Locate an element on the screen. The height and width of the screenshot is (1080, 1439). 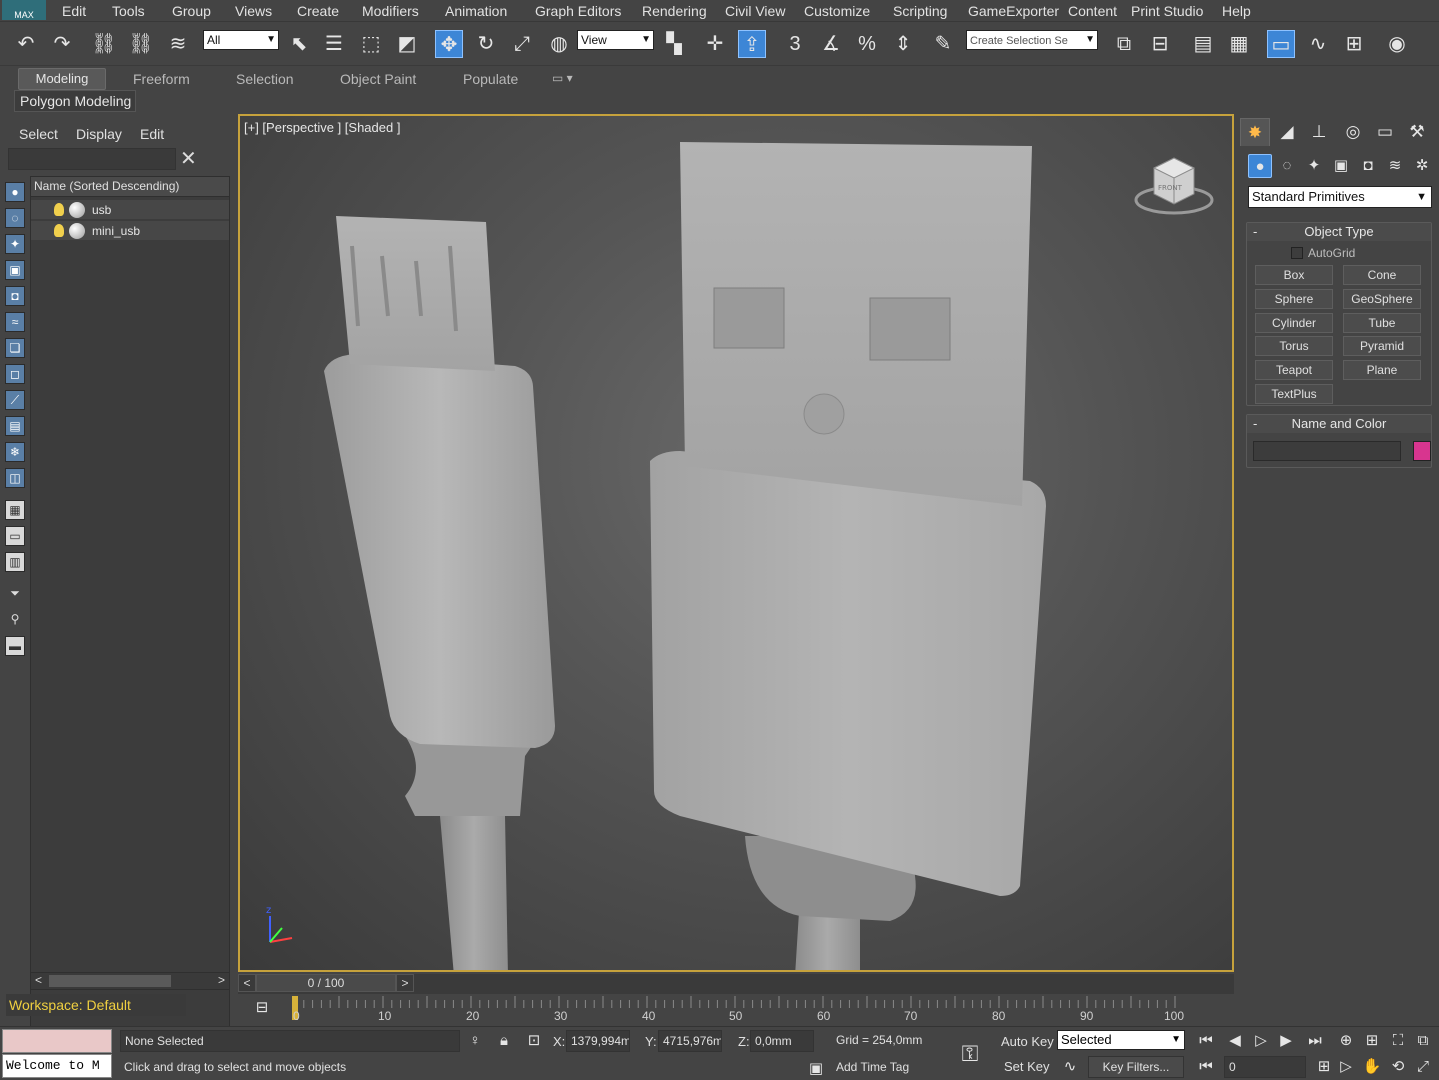
time-slider-prev-button: < is located at coordinates (247, 983).